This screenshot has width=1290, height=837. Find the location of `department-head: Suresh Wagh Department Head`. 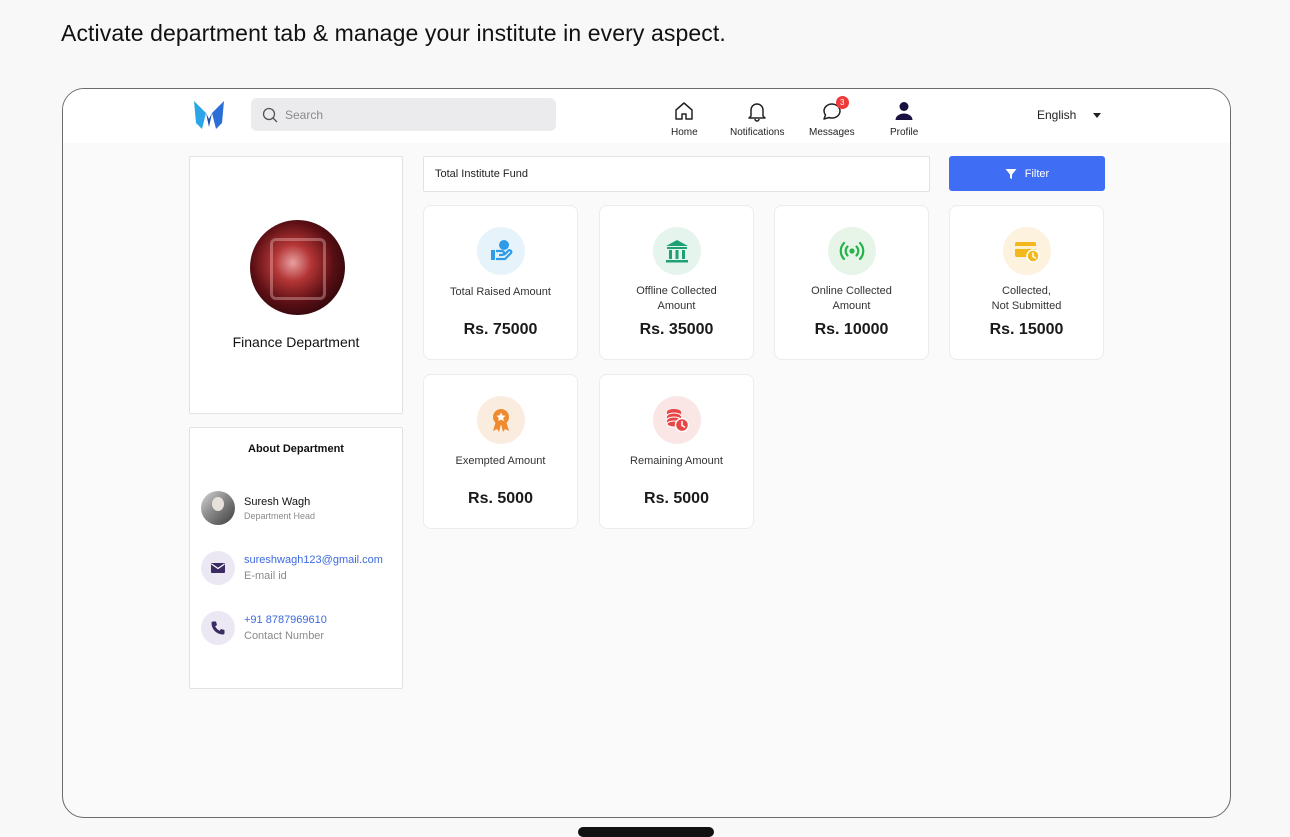

department-head: Suresh Wagh Department Head is located at coordinates (258, 508).